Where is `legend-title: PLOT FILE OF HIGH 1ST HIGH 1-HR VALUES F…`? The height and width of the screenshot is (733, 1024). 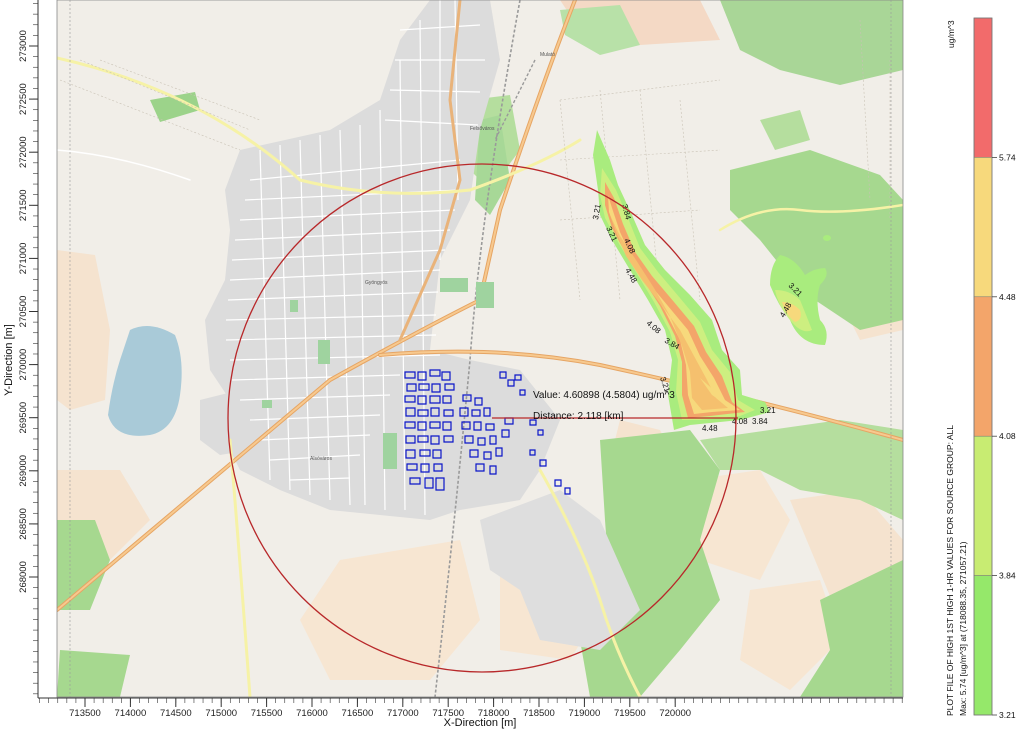
legend-title: PLOT FILE OF HIGH 1ST HIGH 1-HR VALUES F… is located at coordinates (950, 570).